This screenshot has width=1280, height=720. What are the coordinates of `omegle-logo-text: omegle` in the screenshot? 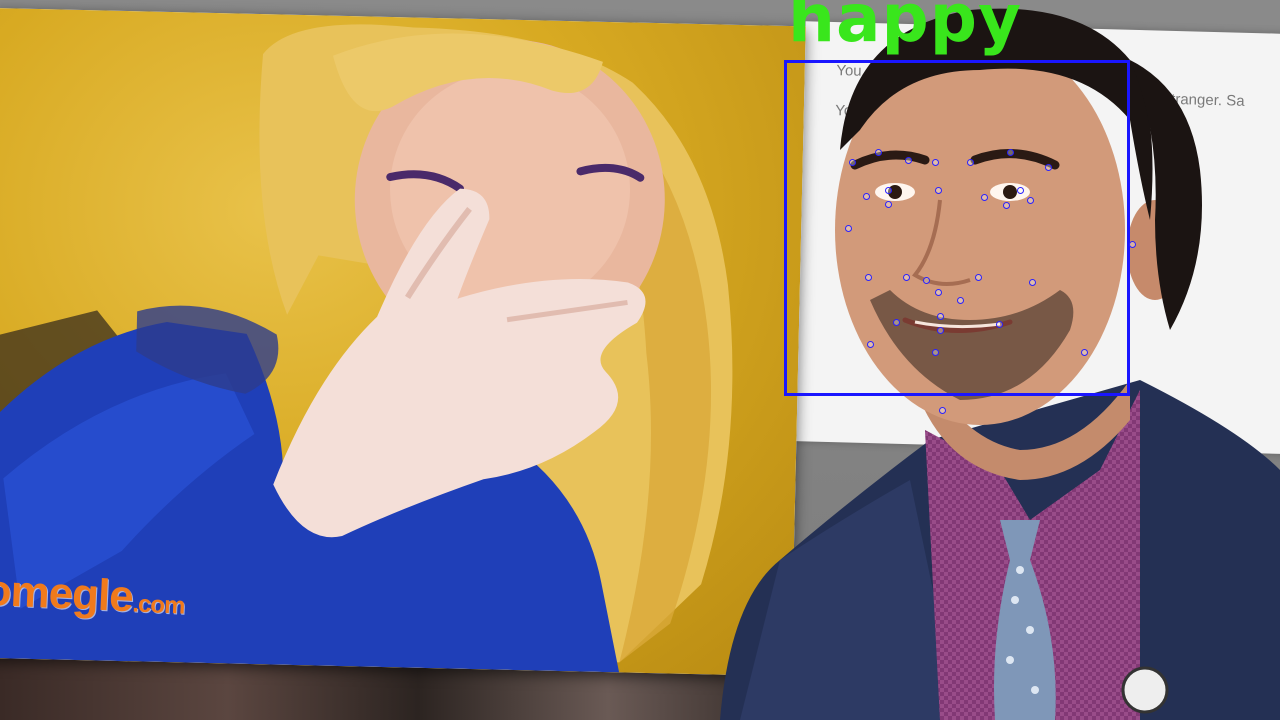 It's located at (67, 593).